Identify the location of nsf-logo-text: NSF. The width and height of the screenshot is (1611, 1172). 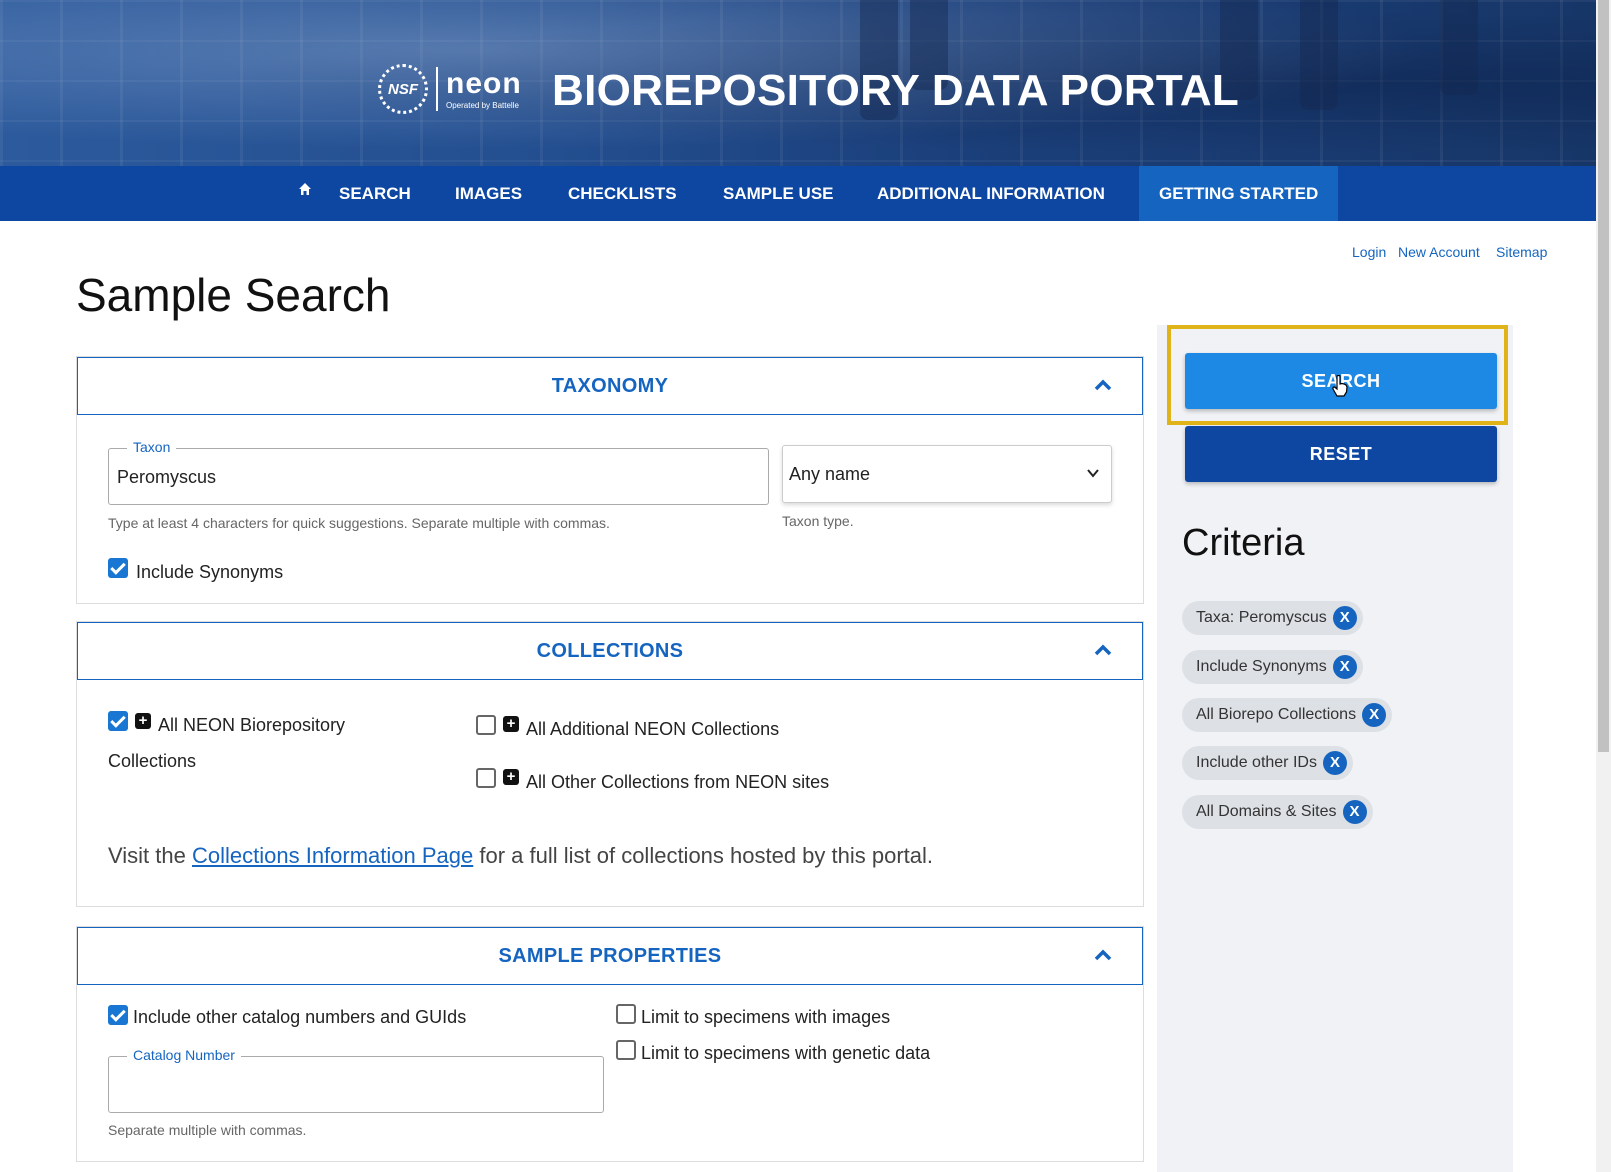
(403, 89).